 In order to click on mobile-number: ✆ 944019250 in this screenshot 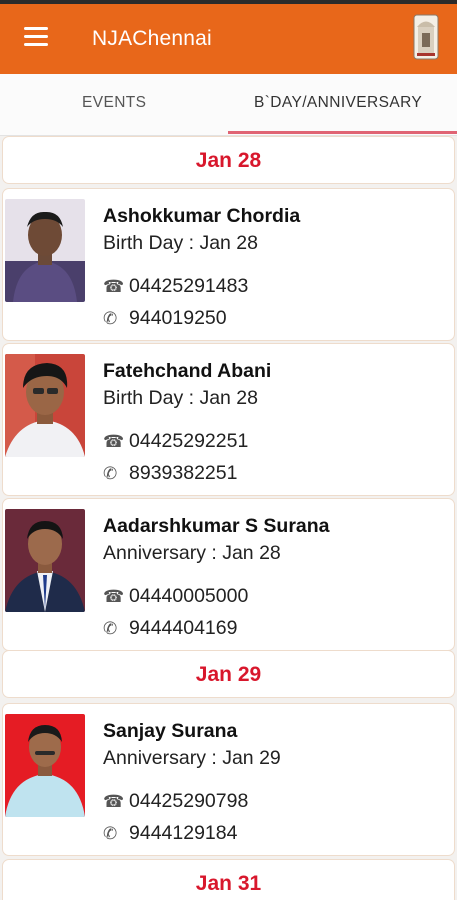, I will do `click(165, 318)`.